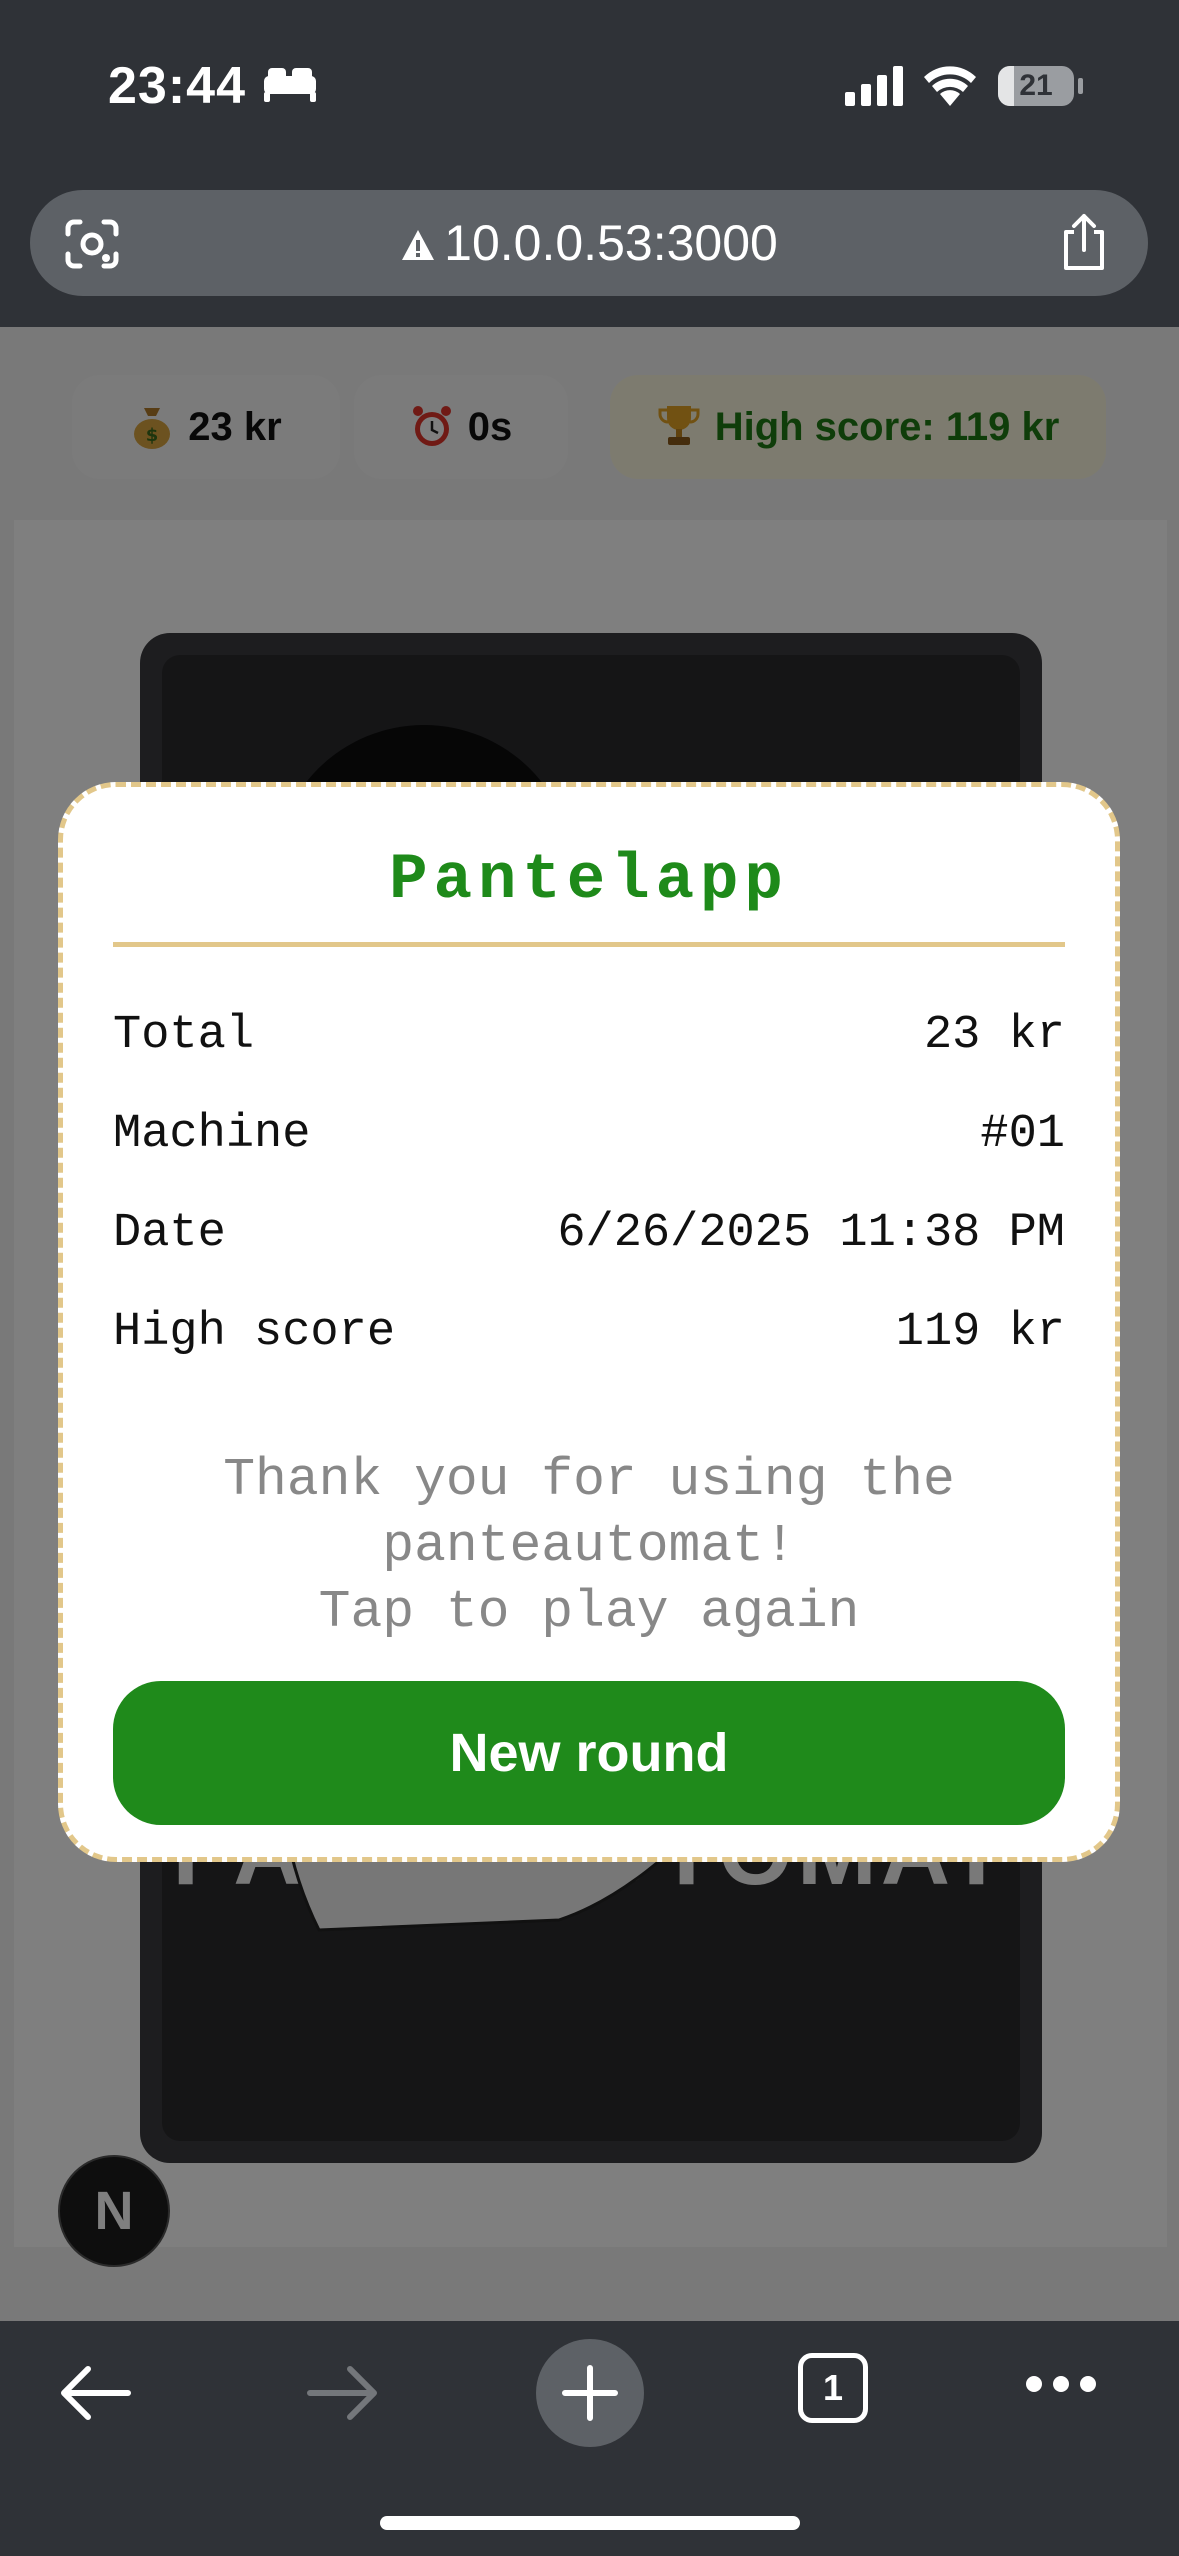 This screenshot has height=2556, width=1179. I want to click on new-tab-button, so click(590, 2393).